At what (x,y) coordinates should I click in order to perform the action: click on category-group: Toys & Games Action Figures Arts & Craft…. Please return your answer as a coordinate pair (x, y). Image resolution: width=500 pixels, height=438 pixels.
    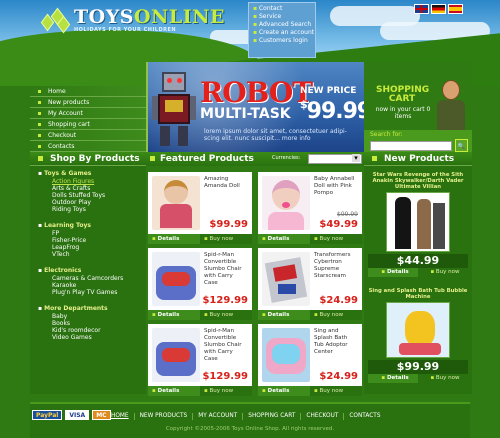
    Looking at the image, I should click on (88, 191).